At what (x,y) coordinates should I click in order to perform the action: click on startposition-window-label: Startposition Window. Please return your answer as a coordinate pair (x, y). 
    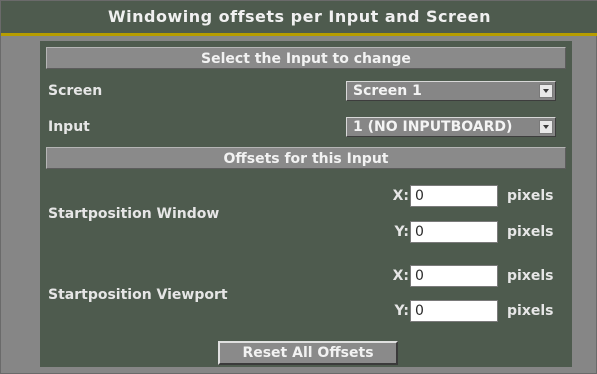
    Looking at the image, I should click on (134, 214).